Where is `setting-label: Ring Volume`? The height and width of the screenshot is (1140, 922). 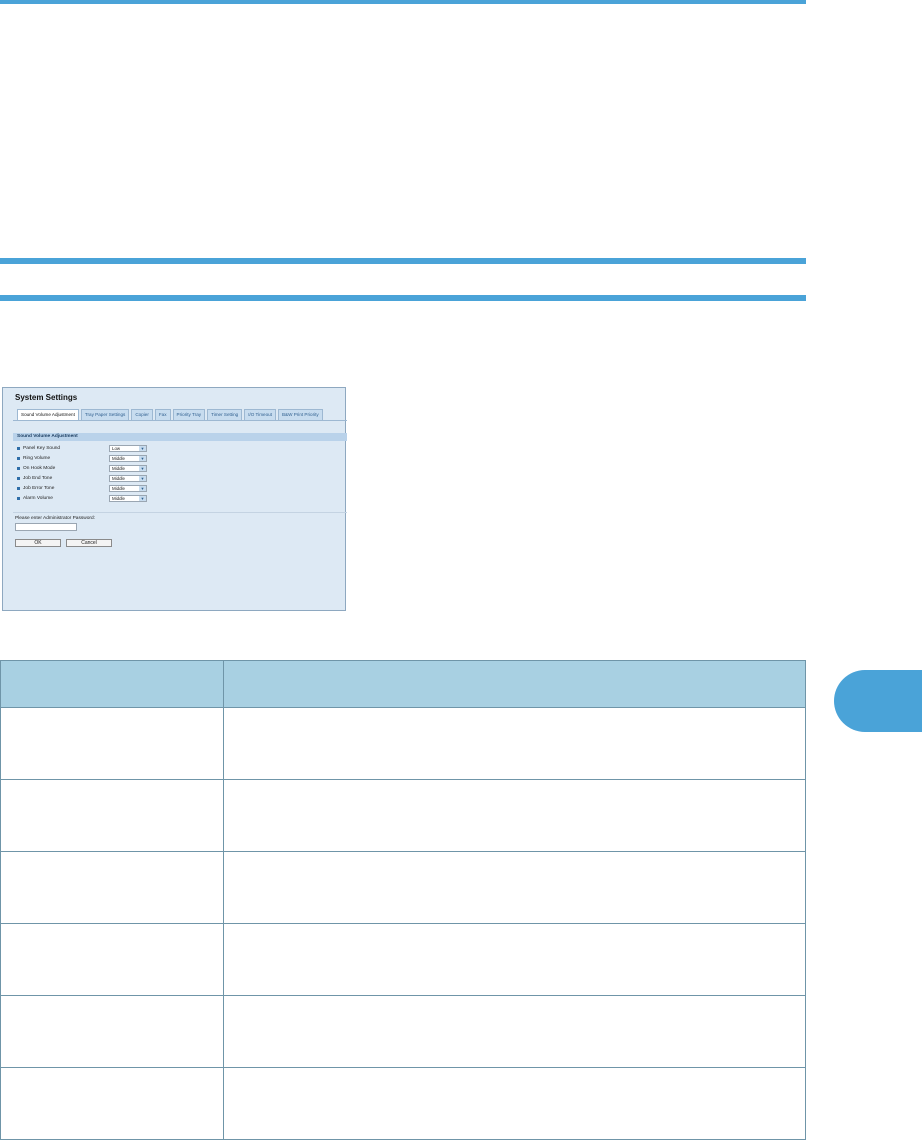
setting-label: Ring Volume is located at coordinates (37, 458).